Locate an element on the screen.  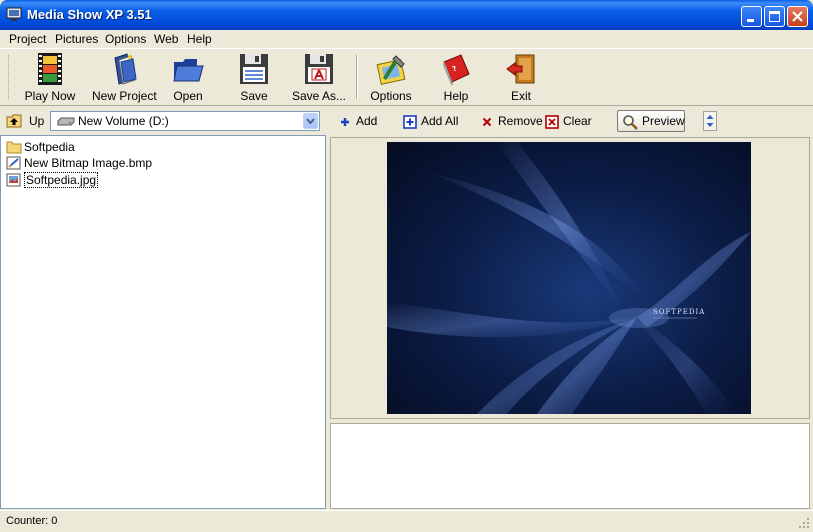
maximize-icon is located at coordinates (774, 16).